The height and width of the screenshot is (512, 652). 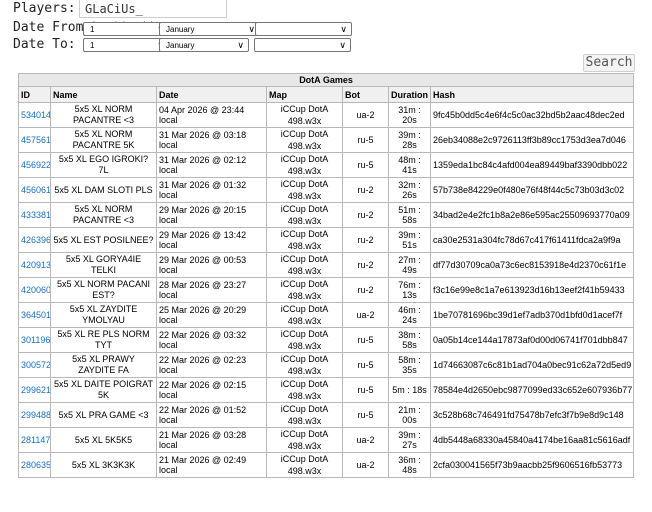 What do you see at coordinates (532, 140) in the screenshot?
I see `game-hash: 26eb34088e2c9726113ff3b89cc1753d3ea7d046` at bounding box center [532, 140].